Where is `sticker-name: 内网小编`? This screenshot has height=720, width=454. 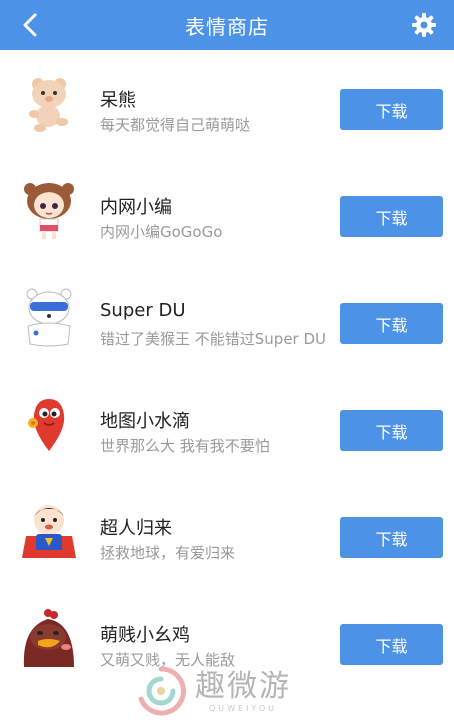 sticker-name: 内网小编 is located at coordinates (136, 207).